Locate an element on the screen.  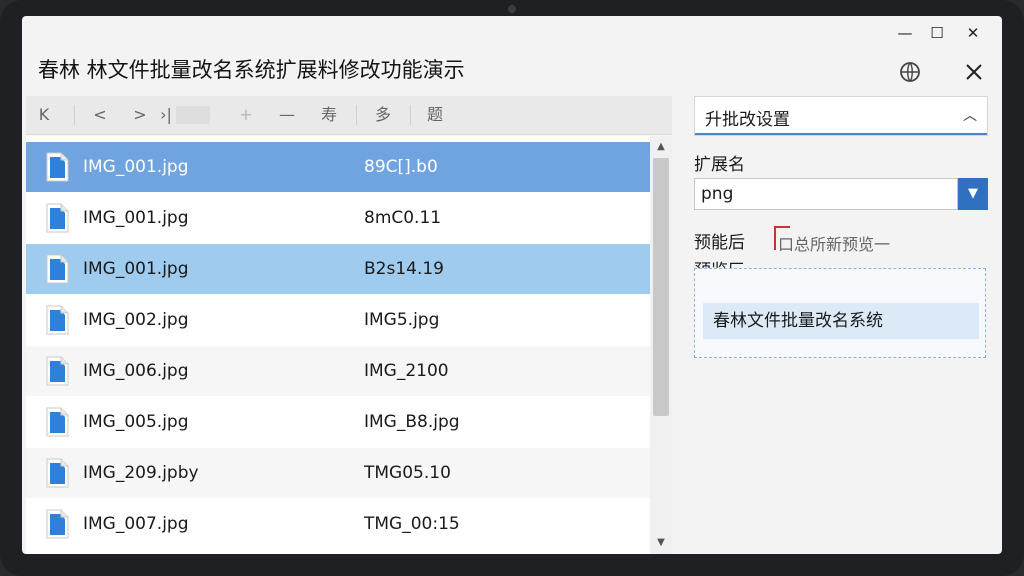
file-name: IMG_005.jpg is located at coordinates (136, 422).